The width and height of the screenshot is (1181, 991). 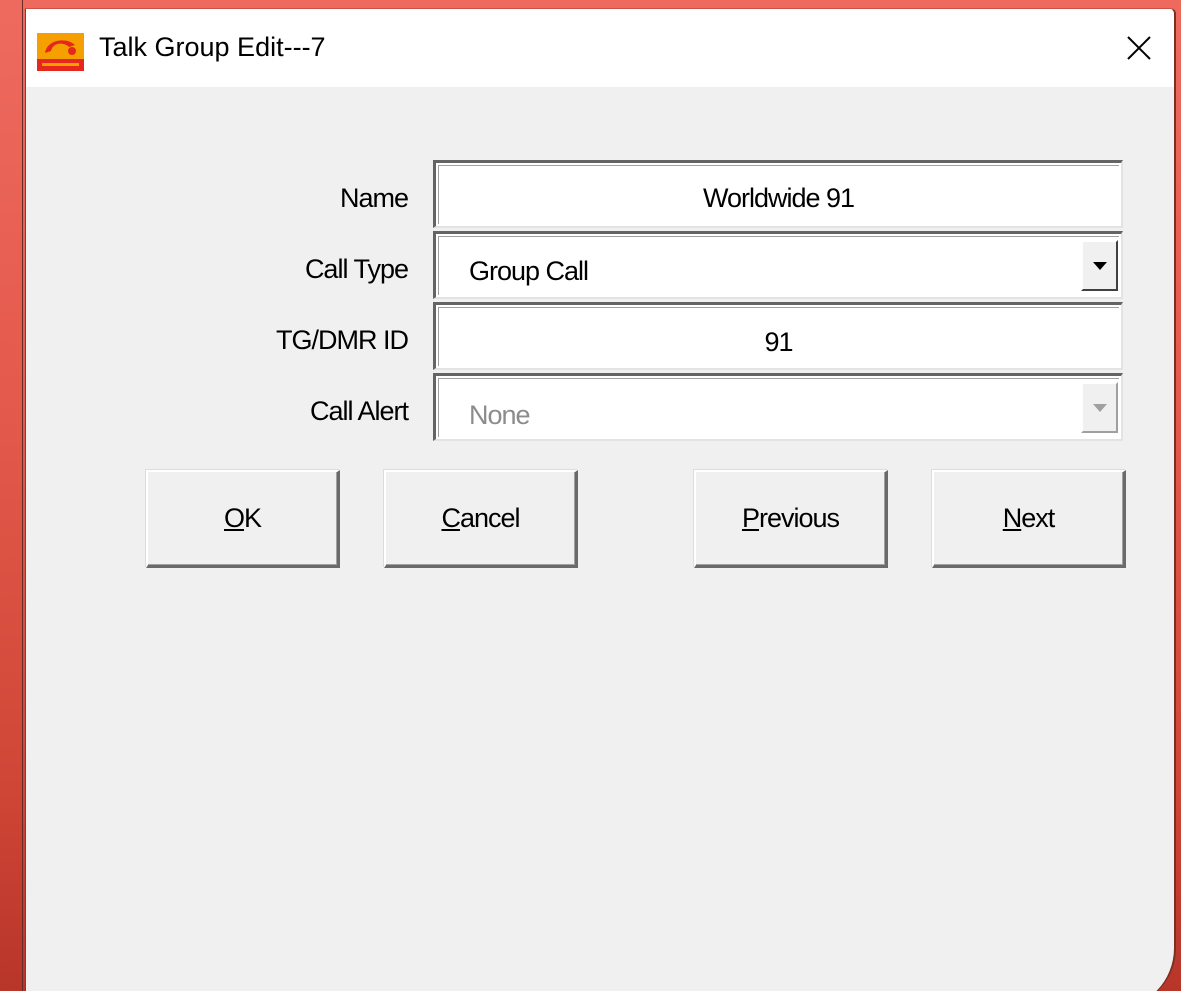 I want to click on call-type-label: Call Type, so click(x=356, y=269).